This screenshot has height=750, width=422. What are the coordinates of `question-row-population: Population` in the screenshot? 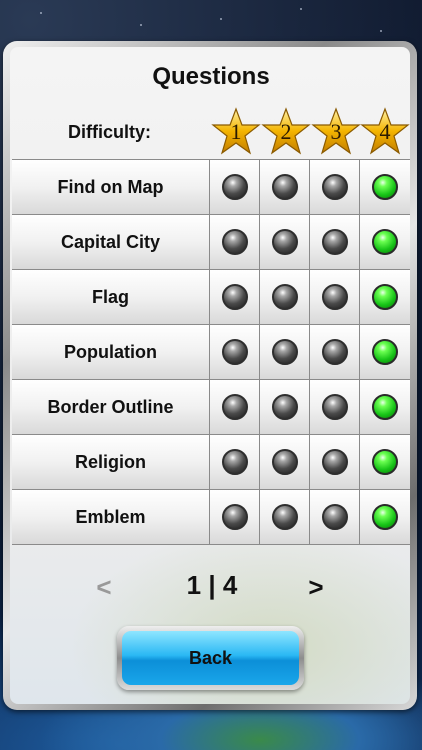 It's located at (211, 351).